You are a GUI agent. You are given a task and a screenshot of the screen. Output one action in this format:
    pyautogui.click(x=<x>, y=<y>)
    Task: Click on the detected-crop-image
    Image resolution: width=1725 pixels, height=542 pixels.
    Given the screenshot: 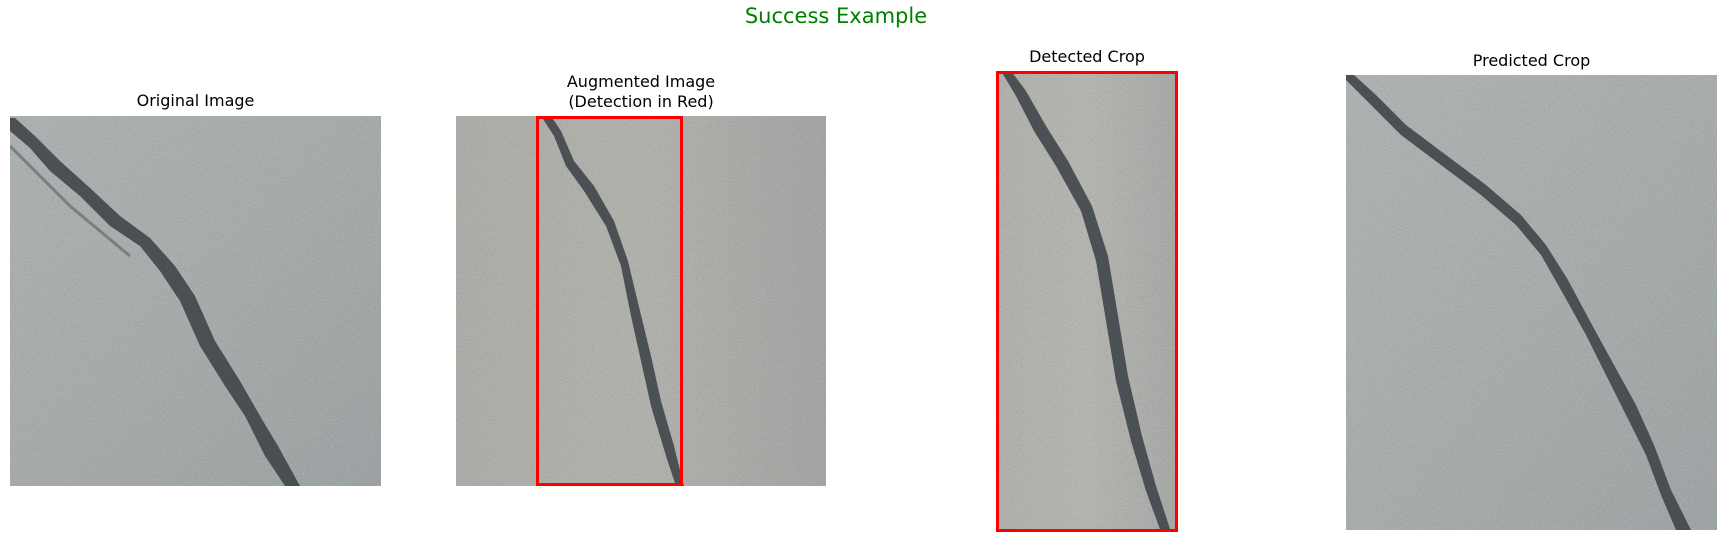 What is the action you would take?
    pyautogui.click(x=1087, y=301)
    